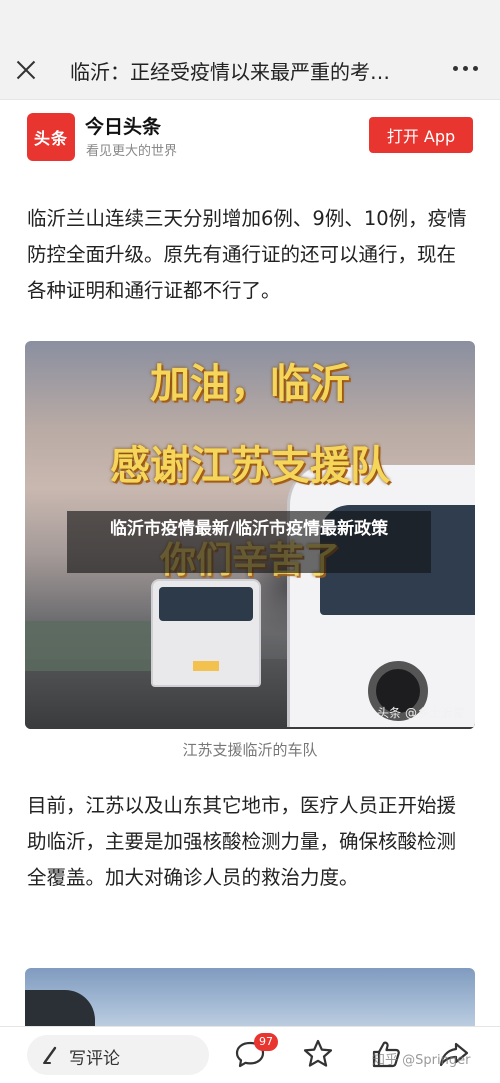 The image size is (500, 1083). Describe the element at coordinates (250, 1054) in the screenshot. I see `bottom-action-bar: 写评论 97 知乎 @Springer` at that location.